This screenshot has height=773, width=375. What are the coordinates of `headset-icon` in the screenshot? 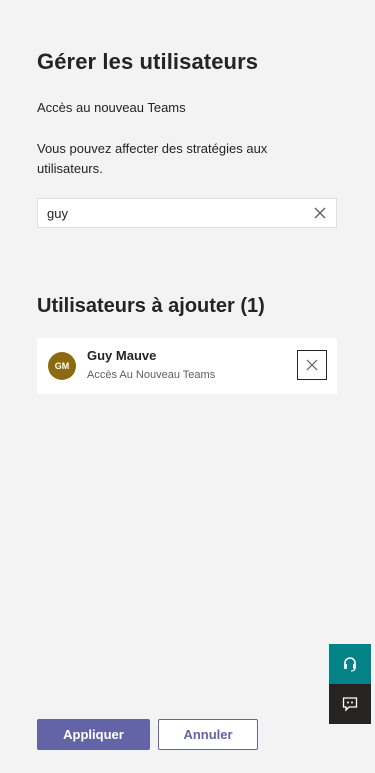 It's located at (350, 664).